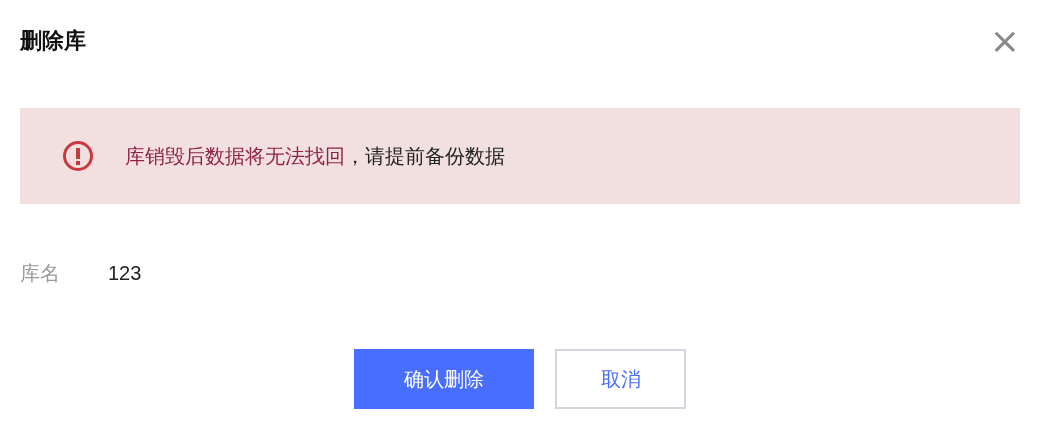 The image size is (1051, 429). Describe the element at coordinates (125, 273) in the screenshot. I see `field-value: 123` at that location.